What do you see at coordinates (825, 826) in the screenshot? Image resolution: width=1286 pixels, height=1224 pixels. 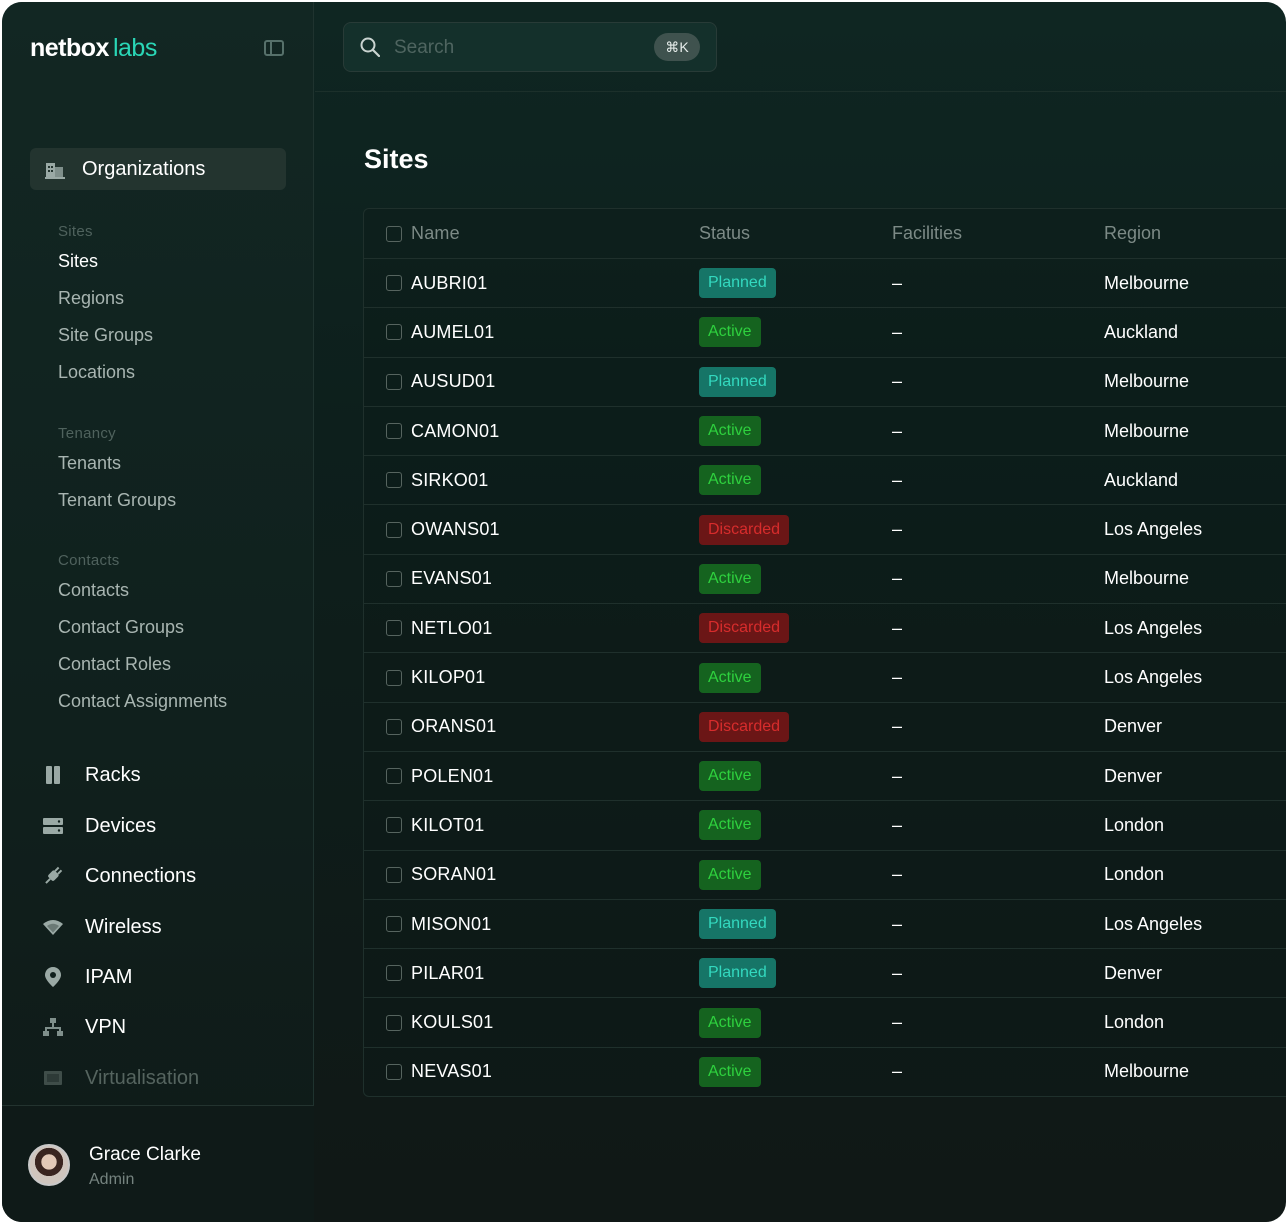 I see `table-row: KILOT01 Active – London` at bounding box center [825, 826].